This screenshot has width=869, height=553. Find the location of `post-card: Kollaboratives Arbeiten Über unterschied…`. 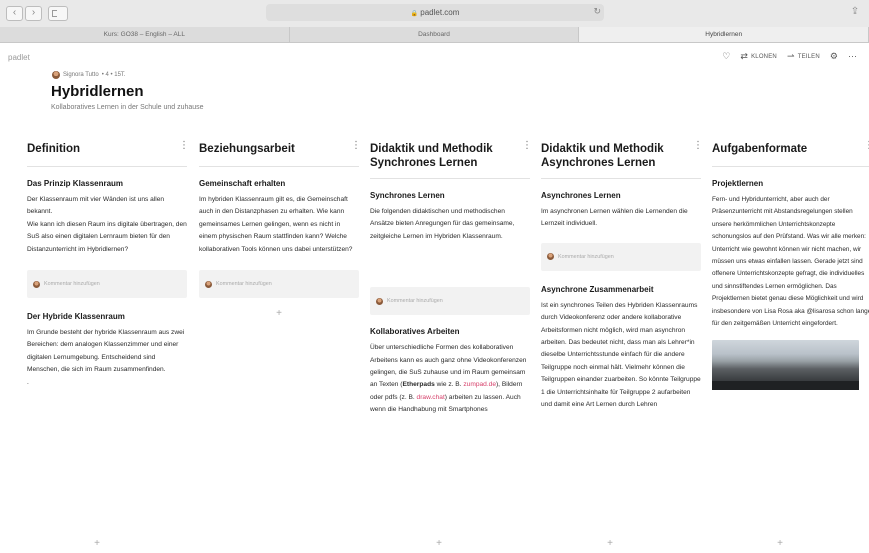

post-card: Kollaboratives Arbeiten Über unterschied… is located at coordinates (450, 371).